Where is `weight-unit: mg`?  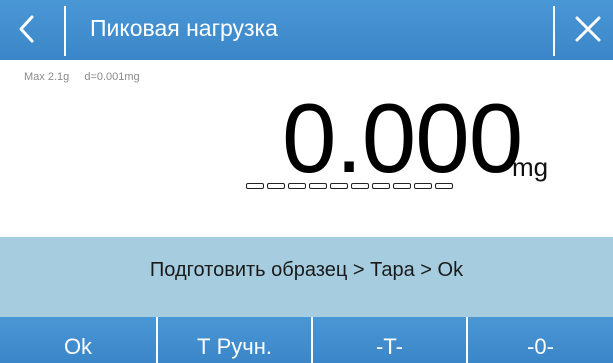 weight-unit: mg is located at coordinates (530, 167).